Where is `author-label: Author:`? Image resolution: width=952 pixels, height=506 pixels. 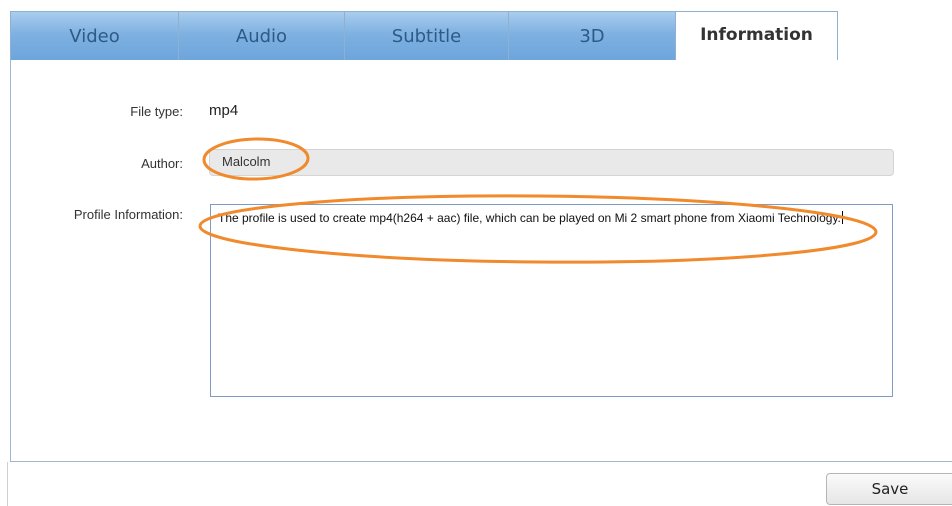 author-label: Author: is located at coordinates (162, 163).